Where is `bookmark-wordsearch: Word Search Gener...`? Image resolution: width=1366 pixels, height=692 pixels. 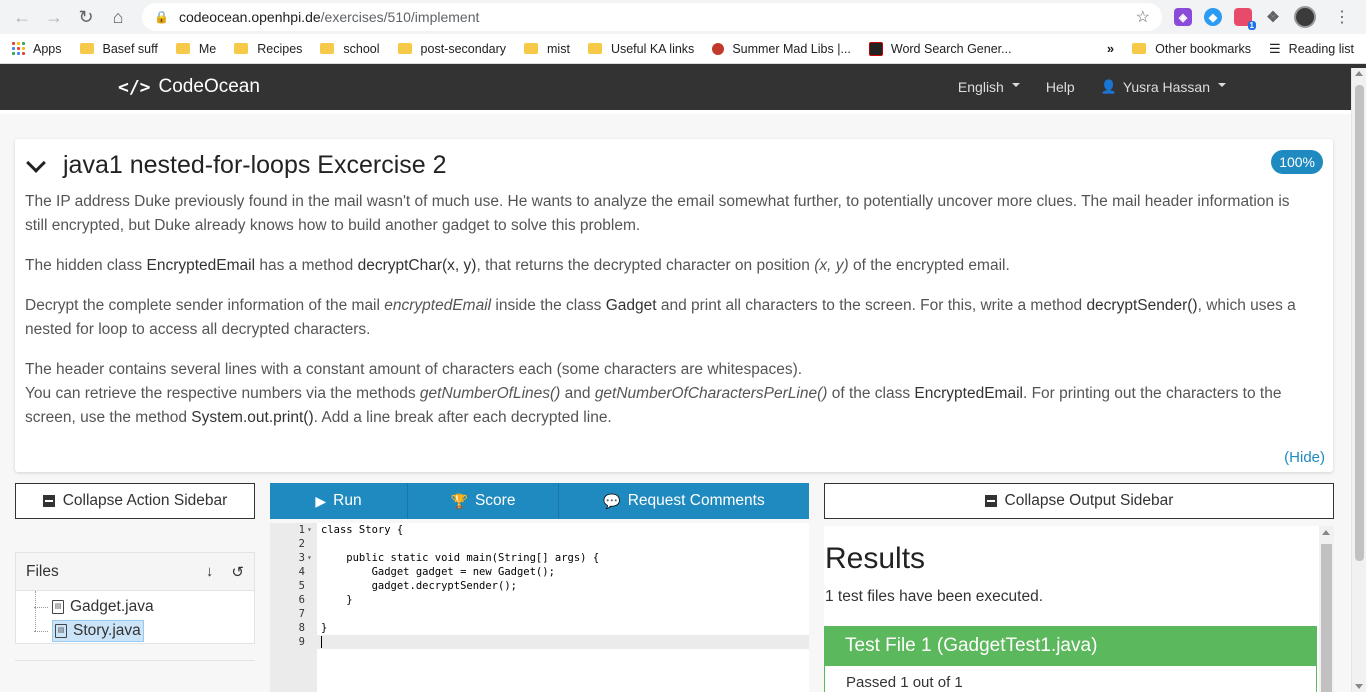
bookmark-wordsearch: Word Search Gener... is located at coordinates (940, 48).